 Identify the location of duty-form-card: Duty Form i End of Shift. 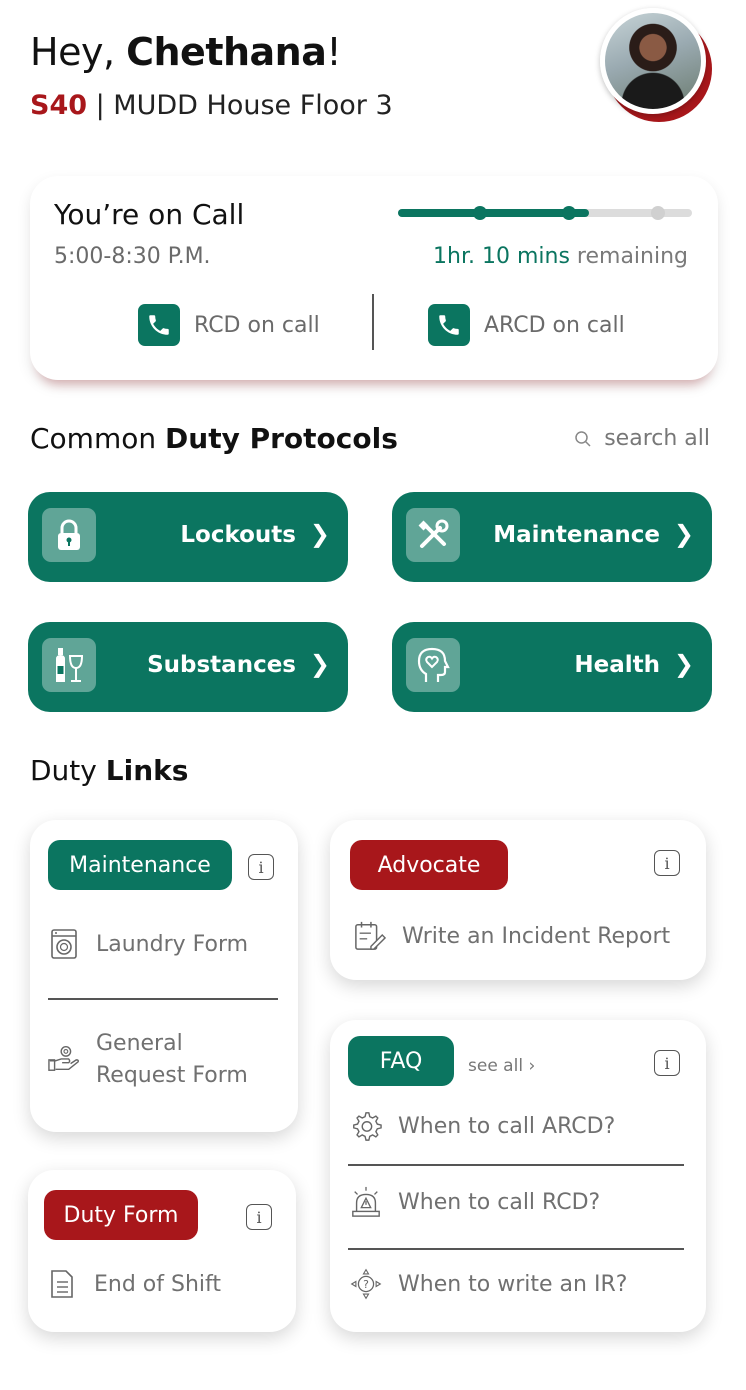
(162, 1251).